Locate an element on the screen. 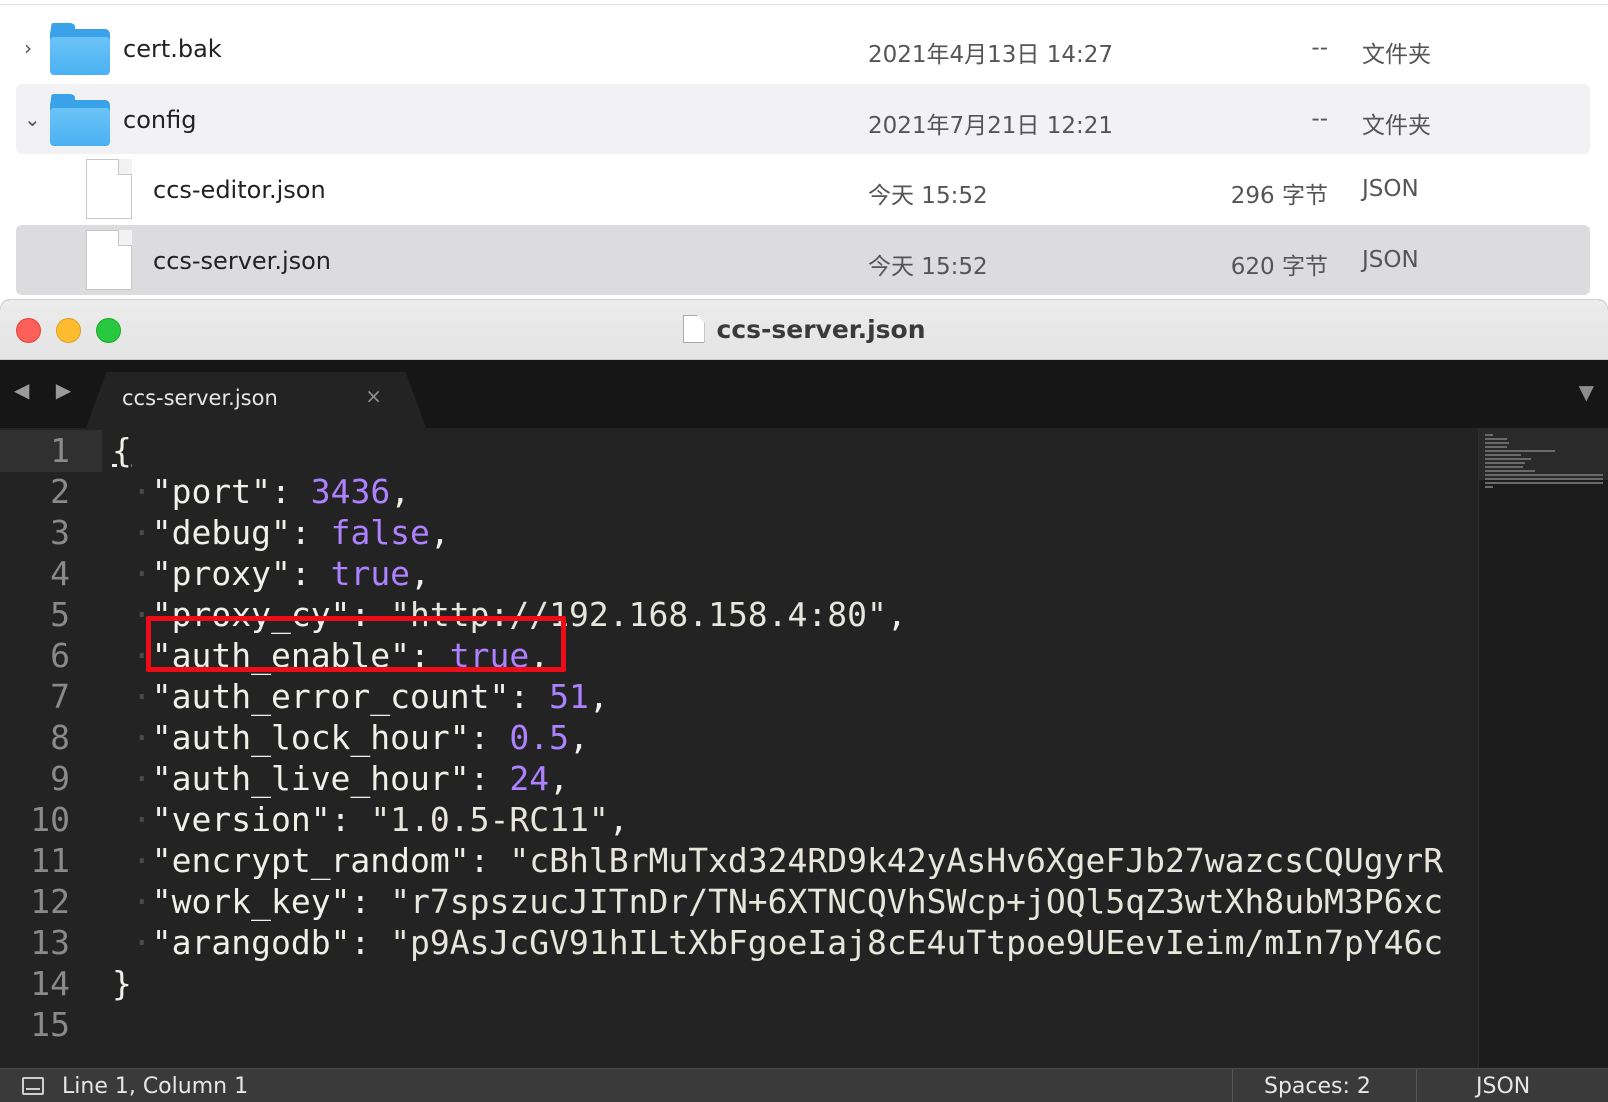 The width and height of the screenshot is (1608, 1102). tab-ccs-server-json: ccs-server.json × is located at coordinates (256, 400).